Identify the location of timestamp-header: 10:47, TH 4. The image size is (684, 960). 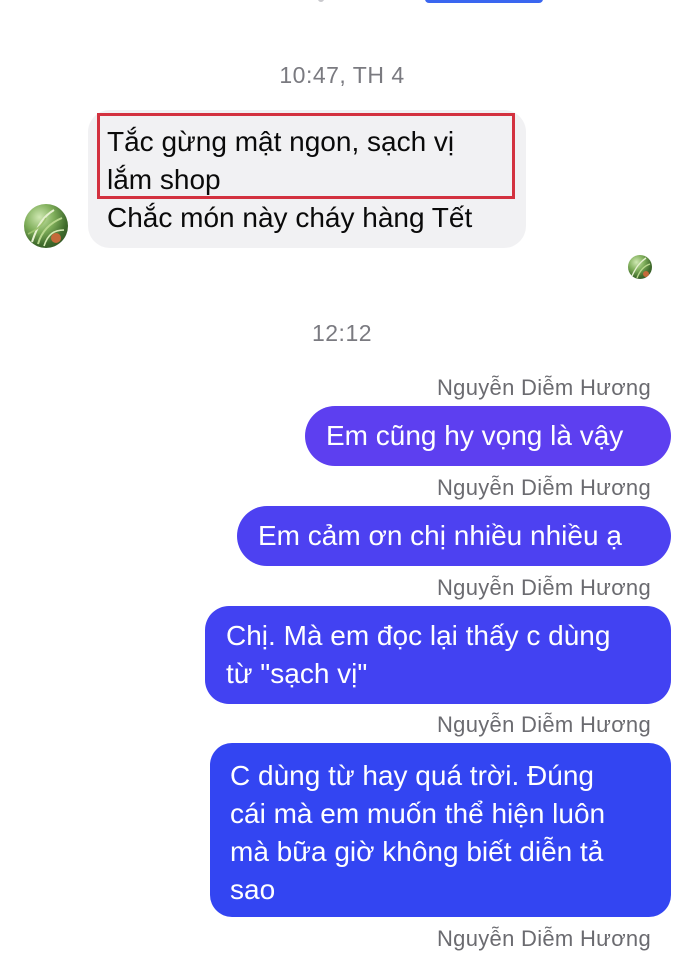
(342, 75).